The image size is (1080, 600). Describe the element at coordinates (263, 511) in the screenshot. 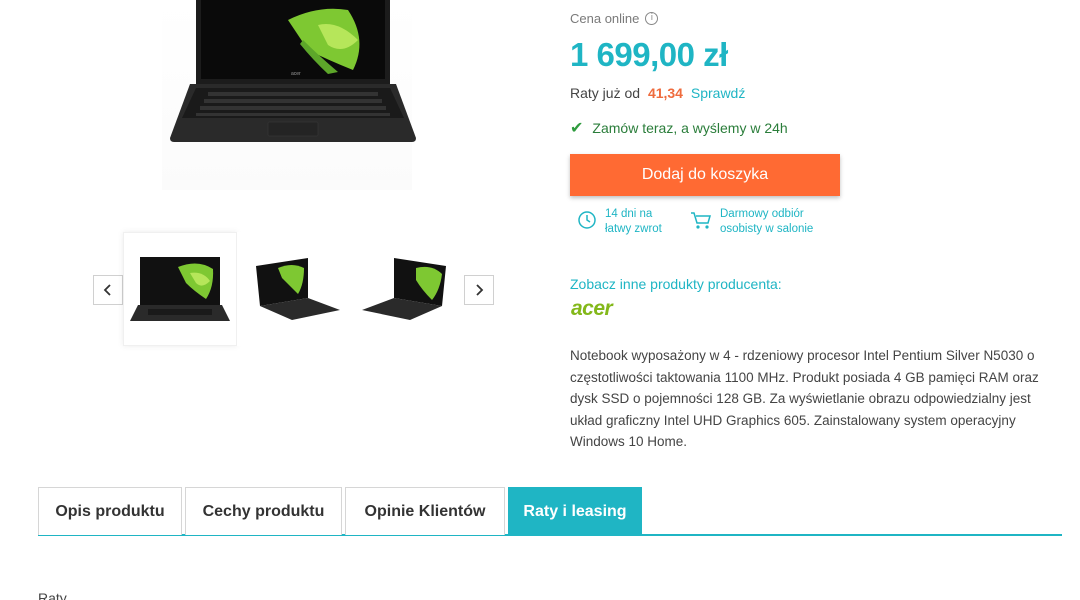

I see `tab-features: Cechy produktu` at that location.